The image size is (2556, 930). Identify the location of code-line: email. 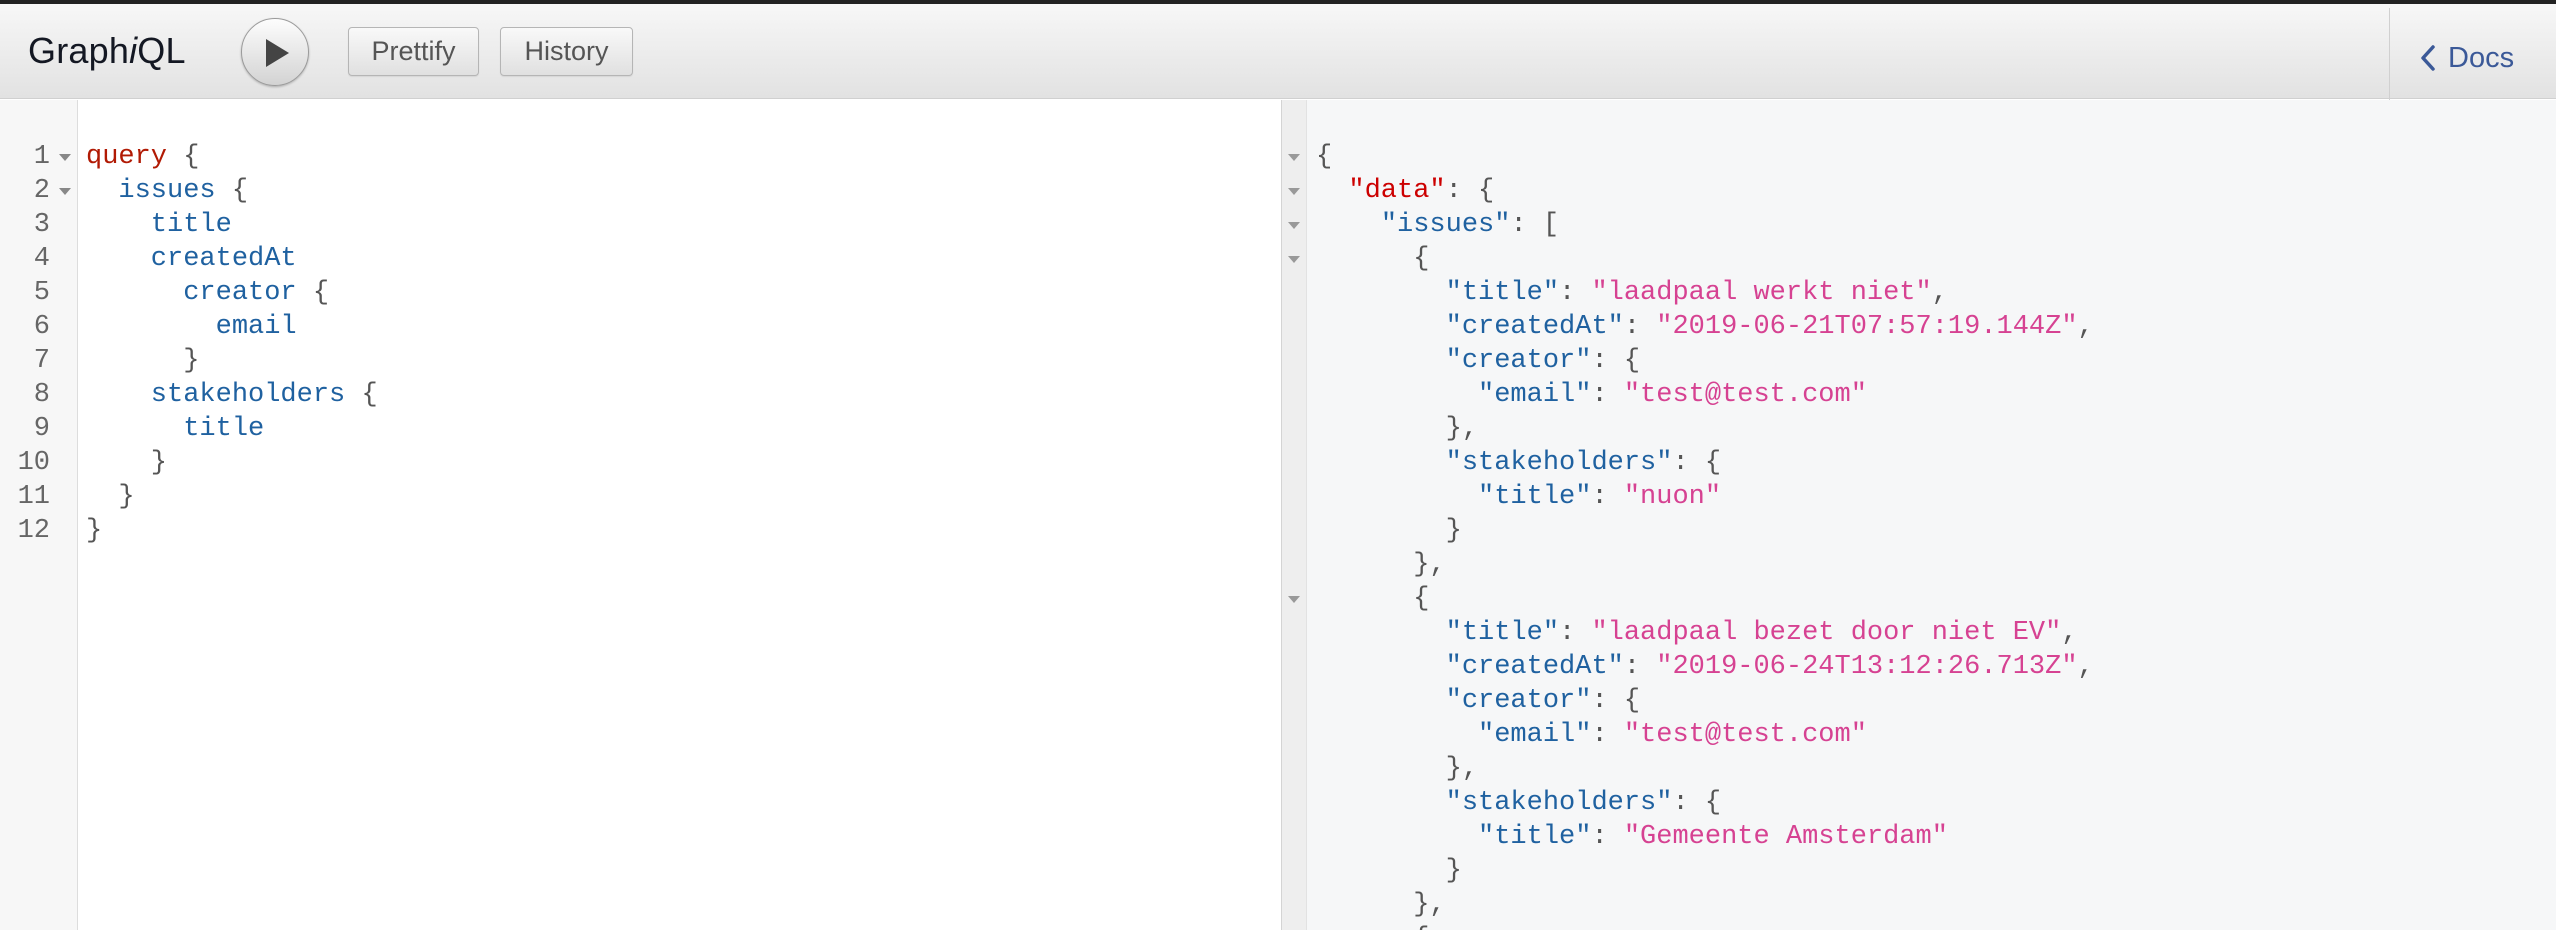
(191, 327).